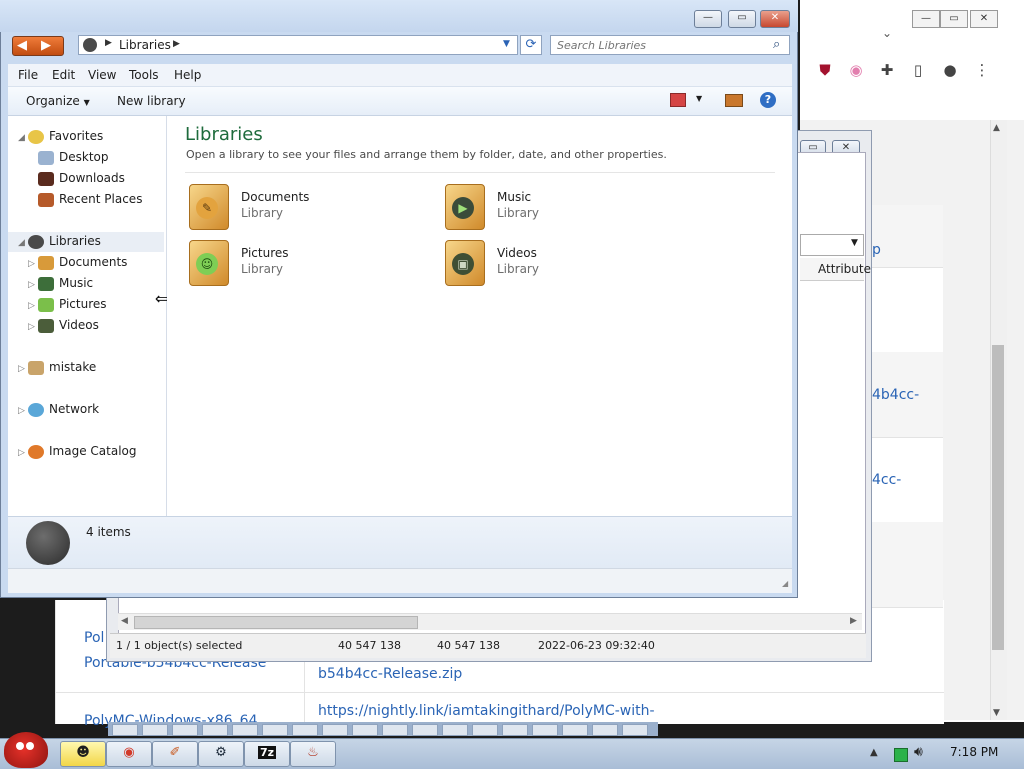 This screenshot has width=1024, height=769. Describe the element at coordinates (58, 101) in the screenshot. I see `organize-button: Organize ▼` at that location.